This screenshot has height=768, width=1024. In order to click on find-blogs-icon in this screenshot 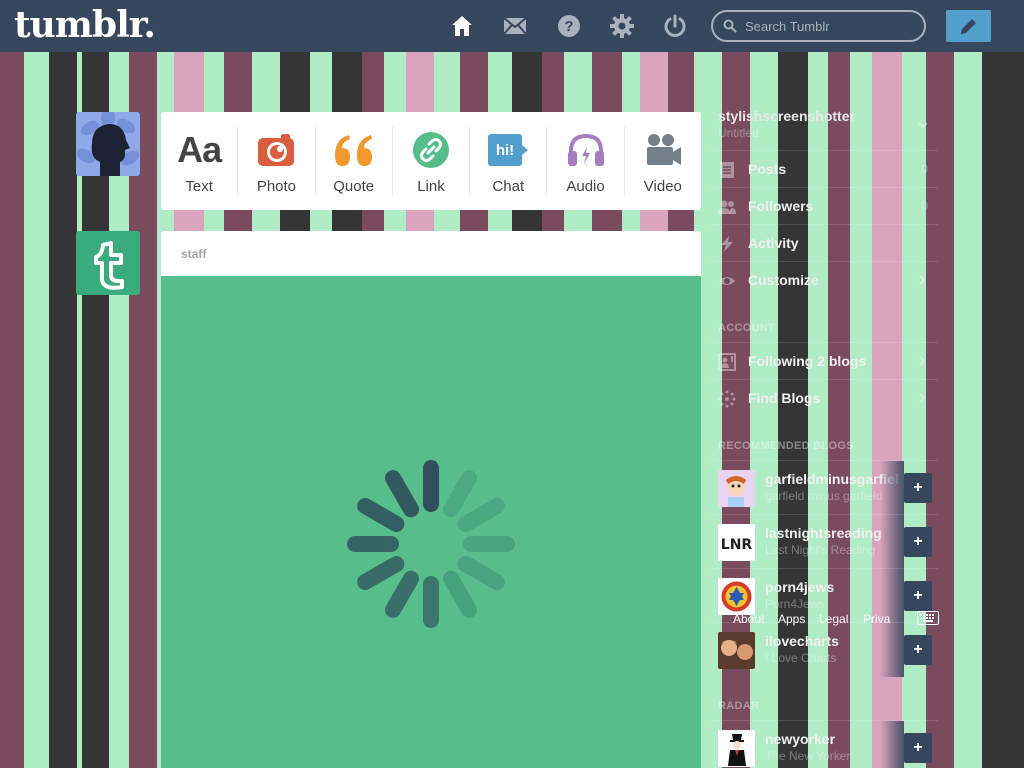, I will do `click(727, 399)`.